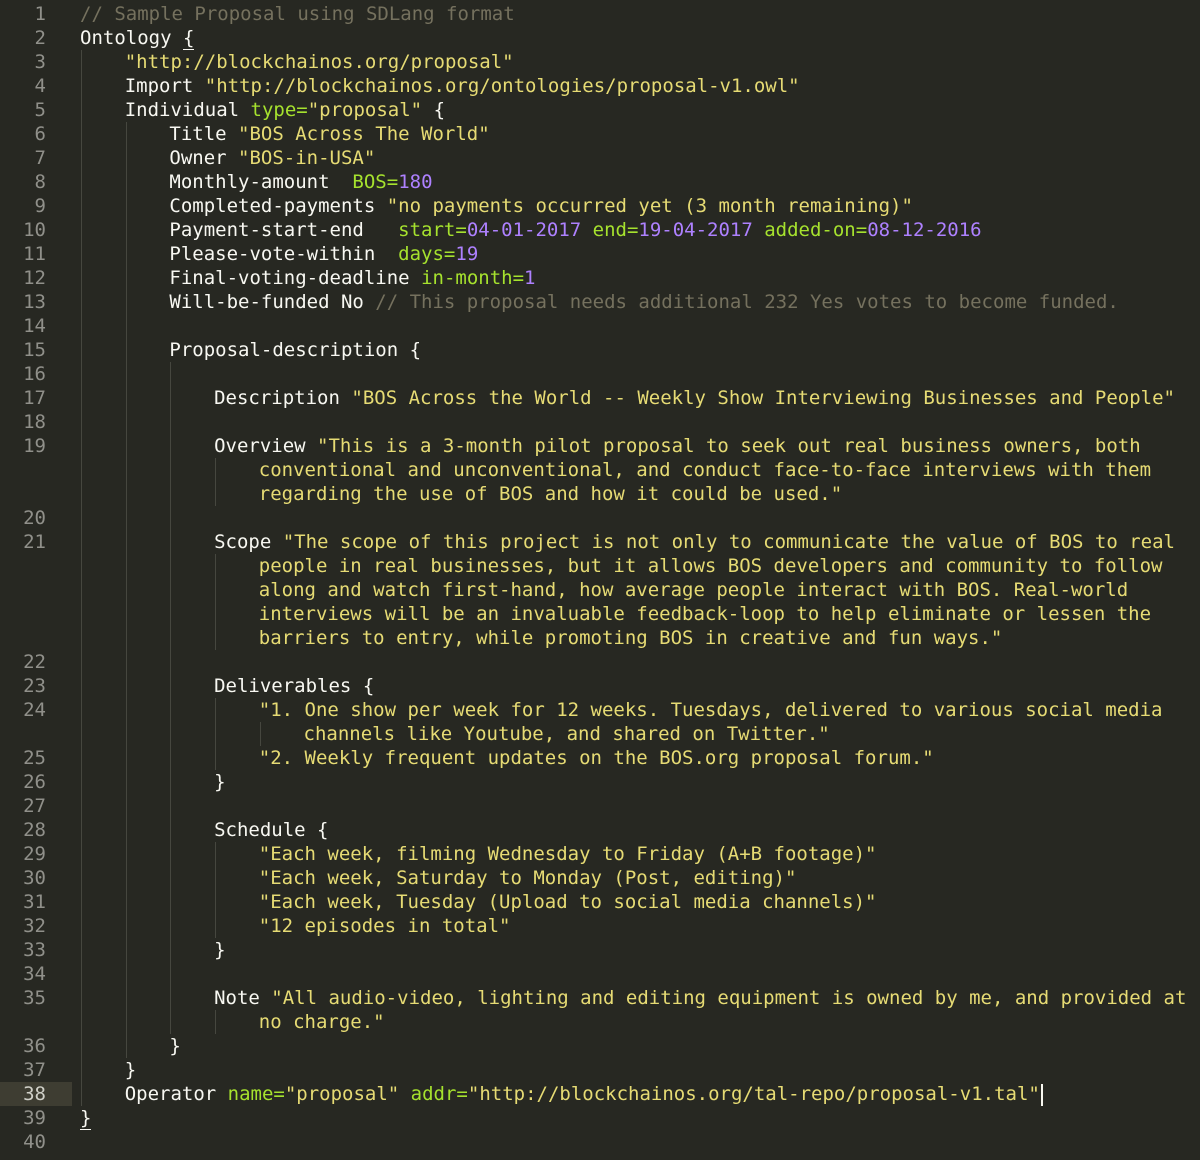 The image size is (1200, 1160). I want to click on line-number: 19, so click(34, 446).